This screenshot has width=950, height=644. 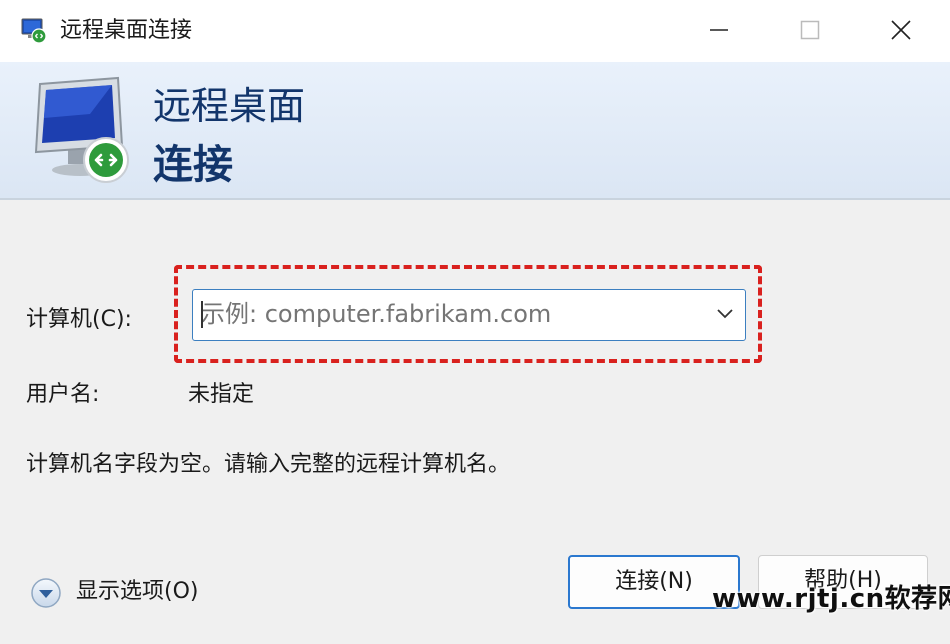 I want to click on show-options-label: 显示选项(O), so click(x=137, y=592).